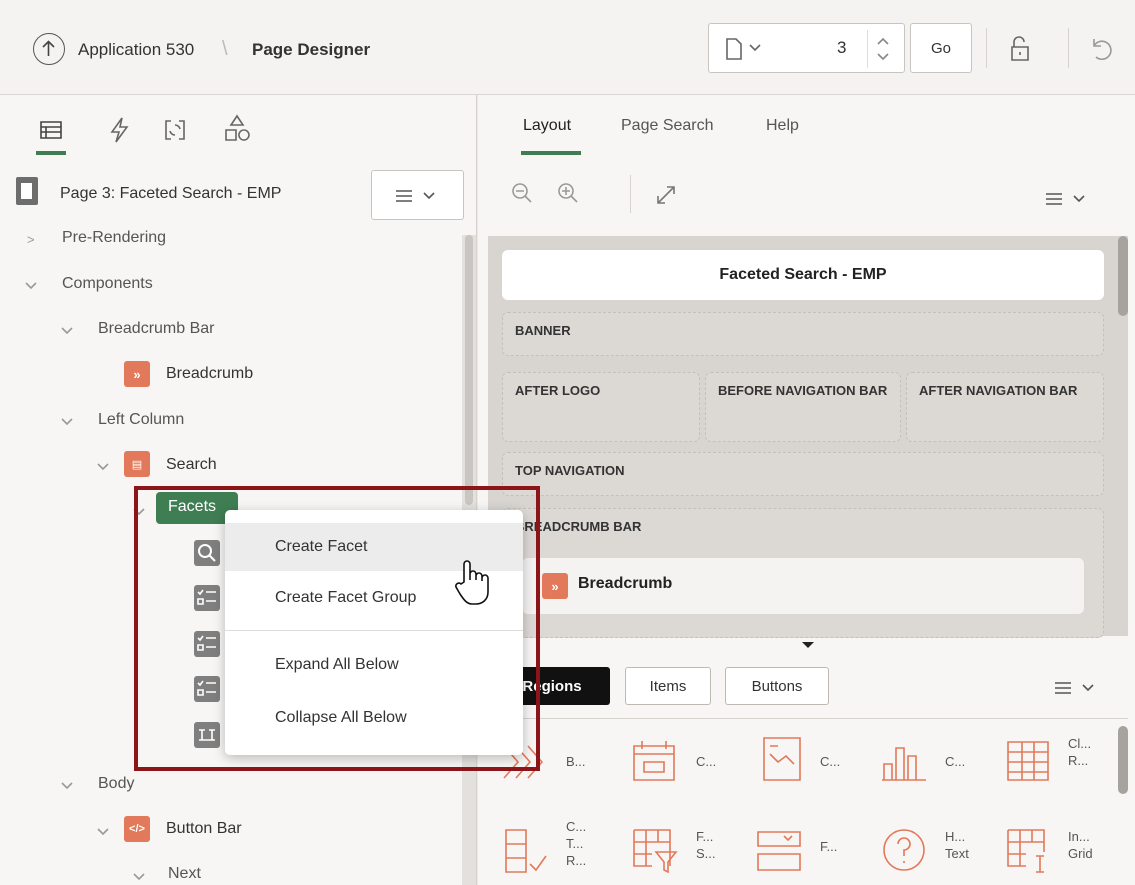 The width and height of the screenshot is (1135, 885). What do you see at coordinates (107, 284) in the screenshot?
I see `tree-node-components: Components` at bounding box center [107, 284].